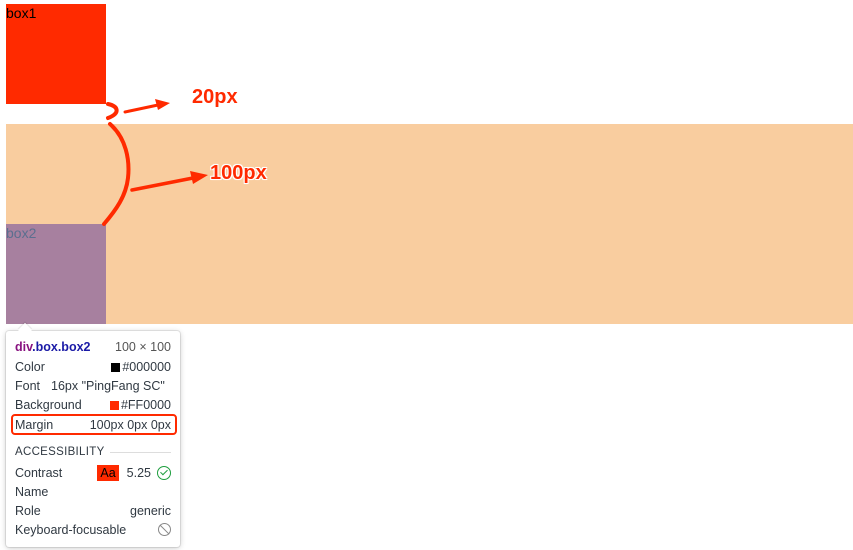  Describe the element at coordinates (48, 405) in the screenshot. I see `background-label: Background` at that location.